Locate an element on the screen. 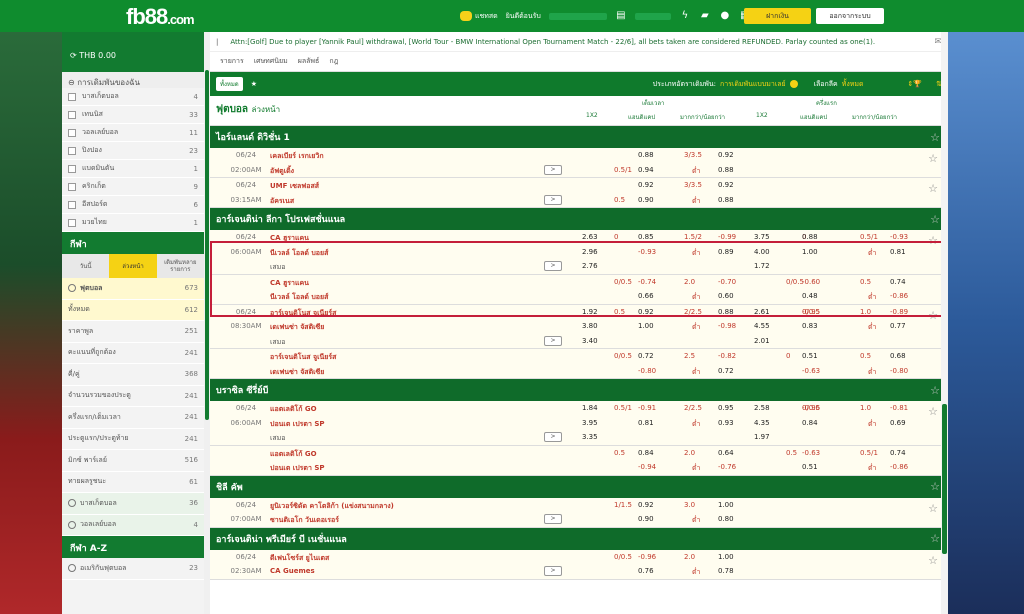  odds-ht-over: -0.93 is located at coordinates (899, 237).